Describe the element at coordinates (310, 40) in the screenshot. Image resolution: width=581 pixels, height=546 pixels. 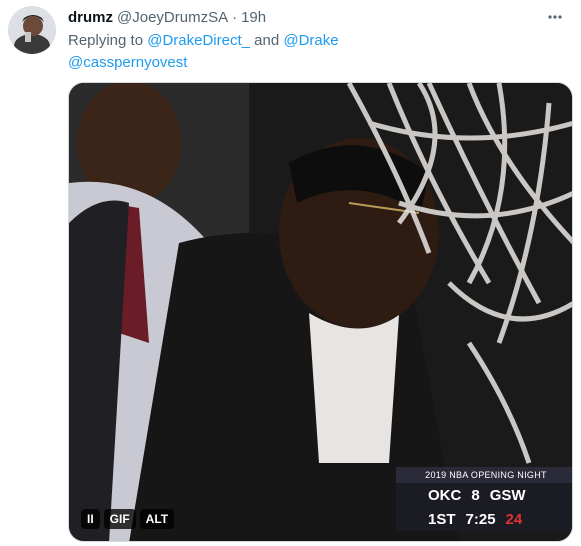
I see `mention-link: @Drake` at that location.